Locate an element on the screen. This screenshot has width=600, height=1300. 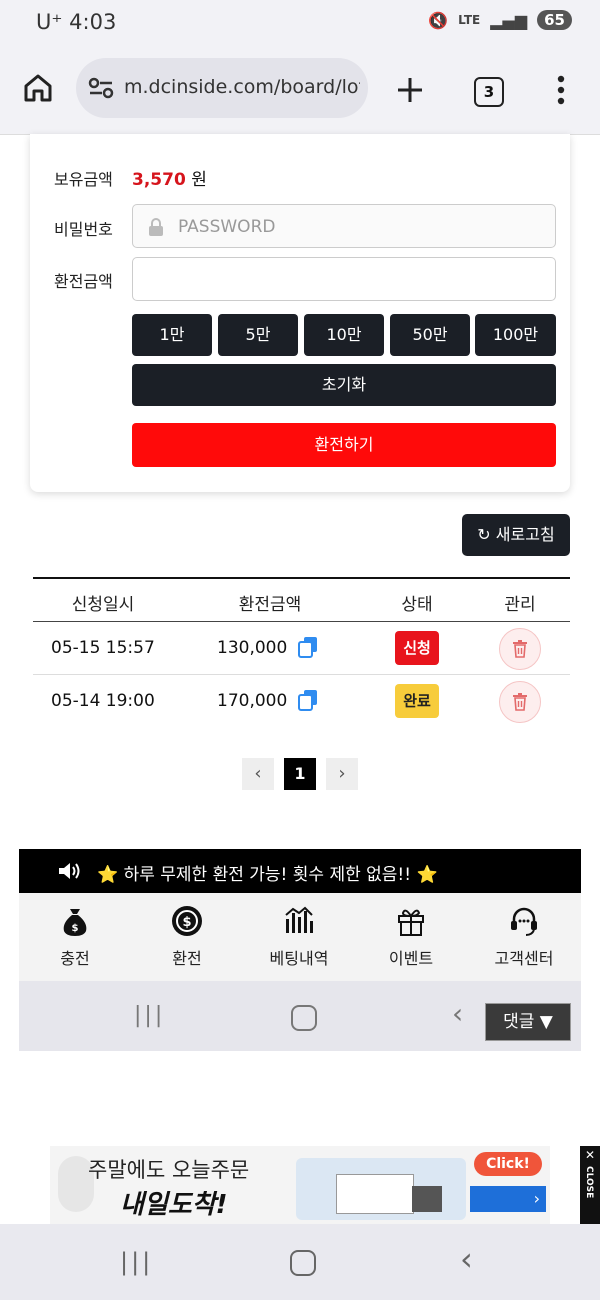
header-date: 신청일시 is located at coordinates (103, 605).